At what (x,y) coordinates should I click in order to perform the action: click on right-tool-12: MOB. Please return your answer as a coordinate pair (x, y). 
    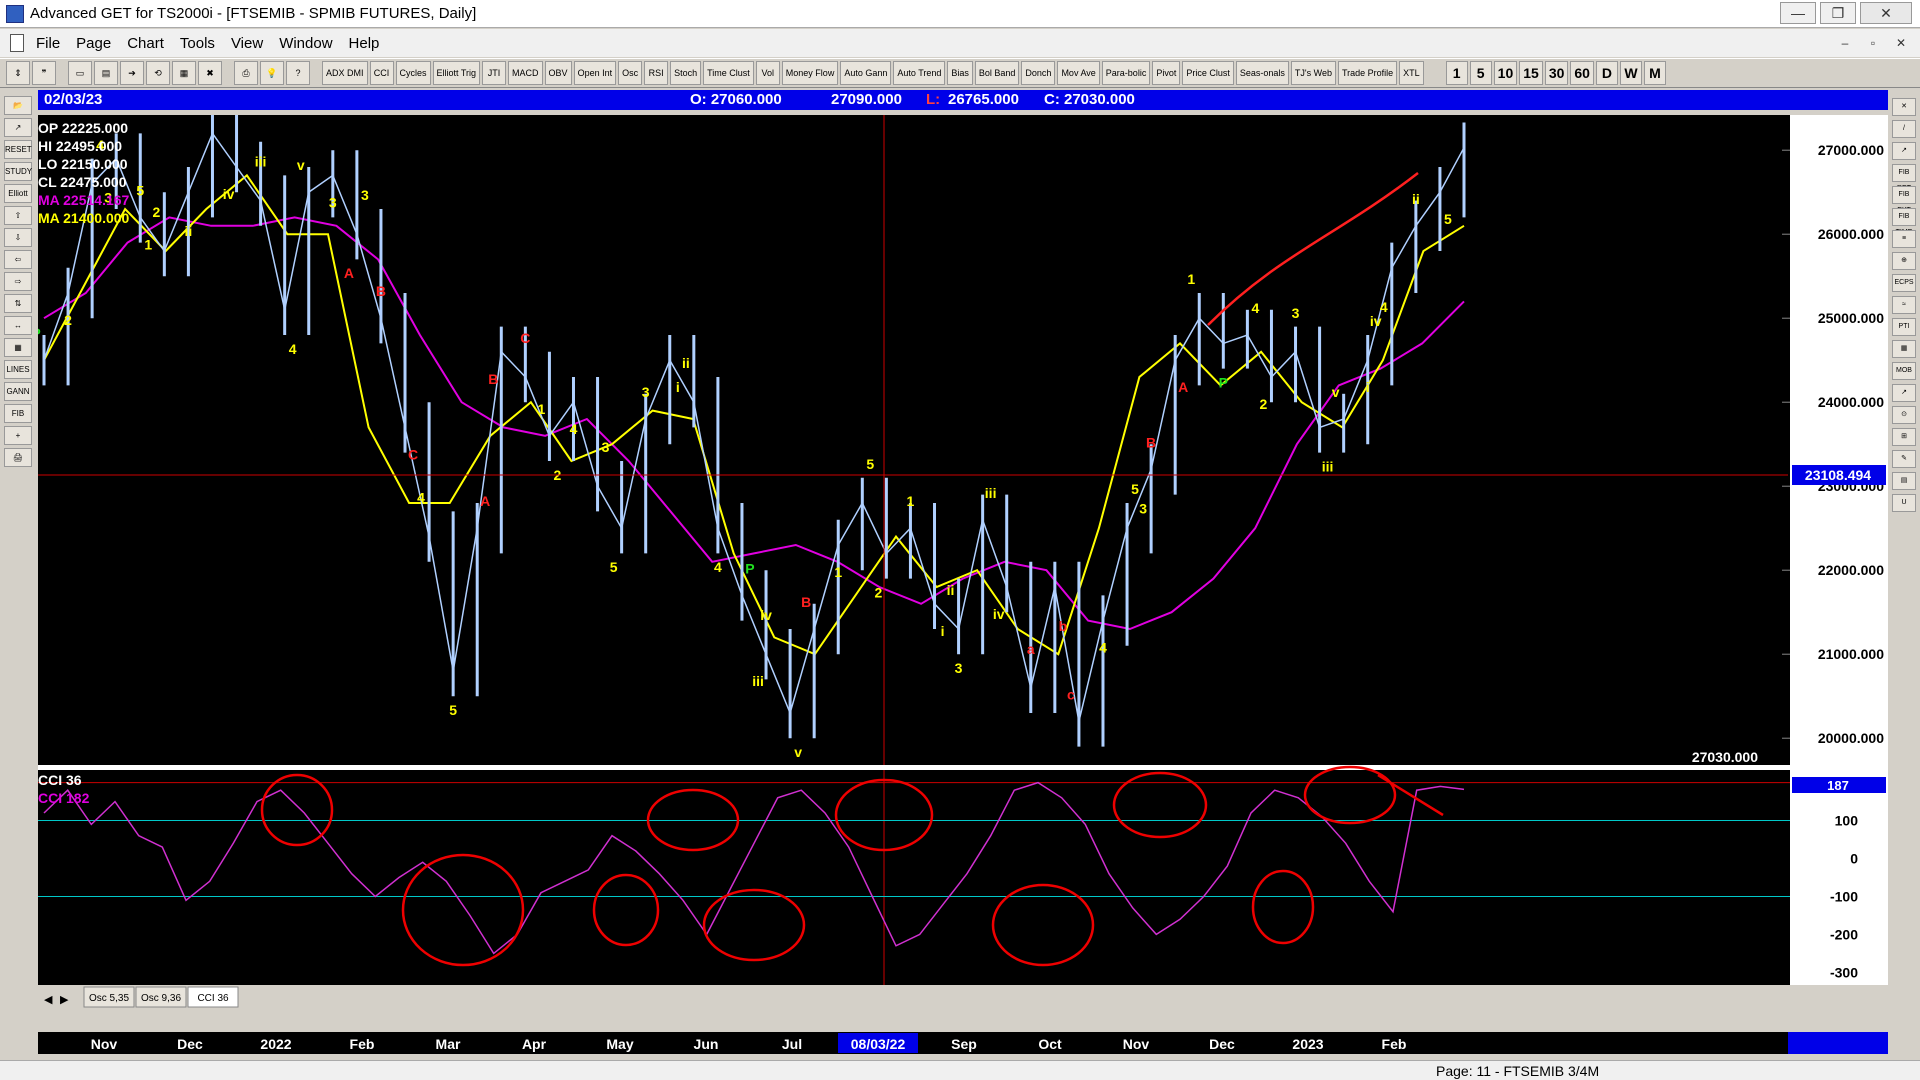
    Looking at the image, I should click on (1904, 371).